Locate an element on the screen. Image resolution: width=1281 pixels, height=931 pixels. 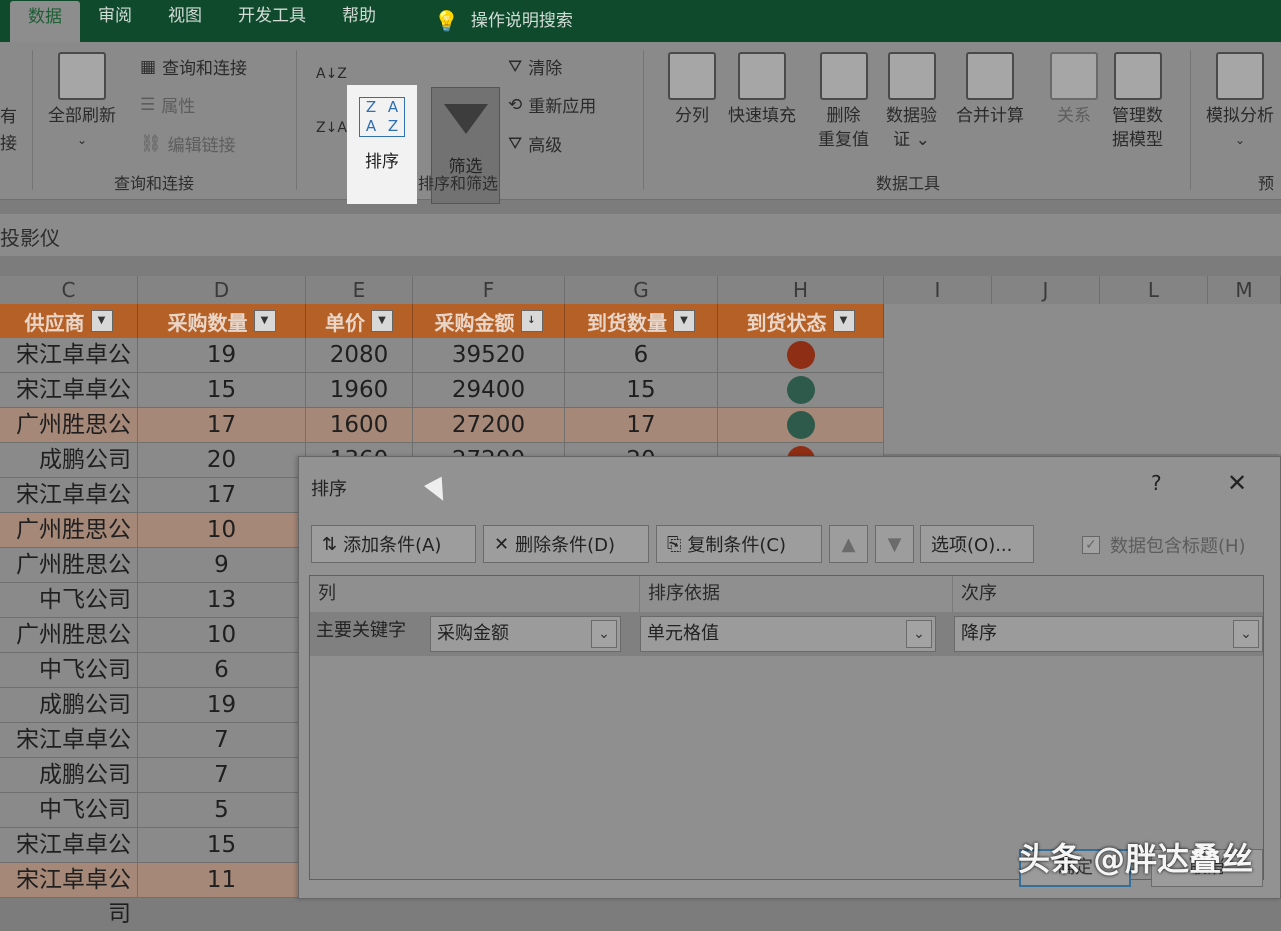
table-cell: 9 is located at coordinates (222, 565).